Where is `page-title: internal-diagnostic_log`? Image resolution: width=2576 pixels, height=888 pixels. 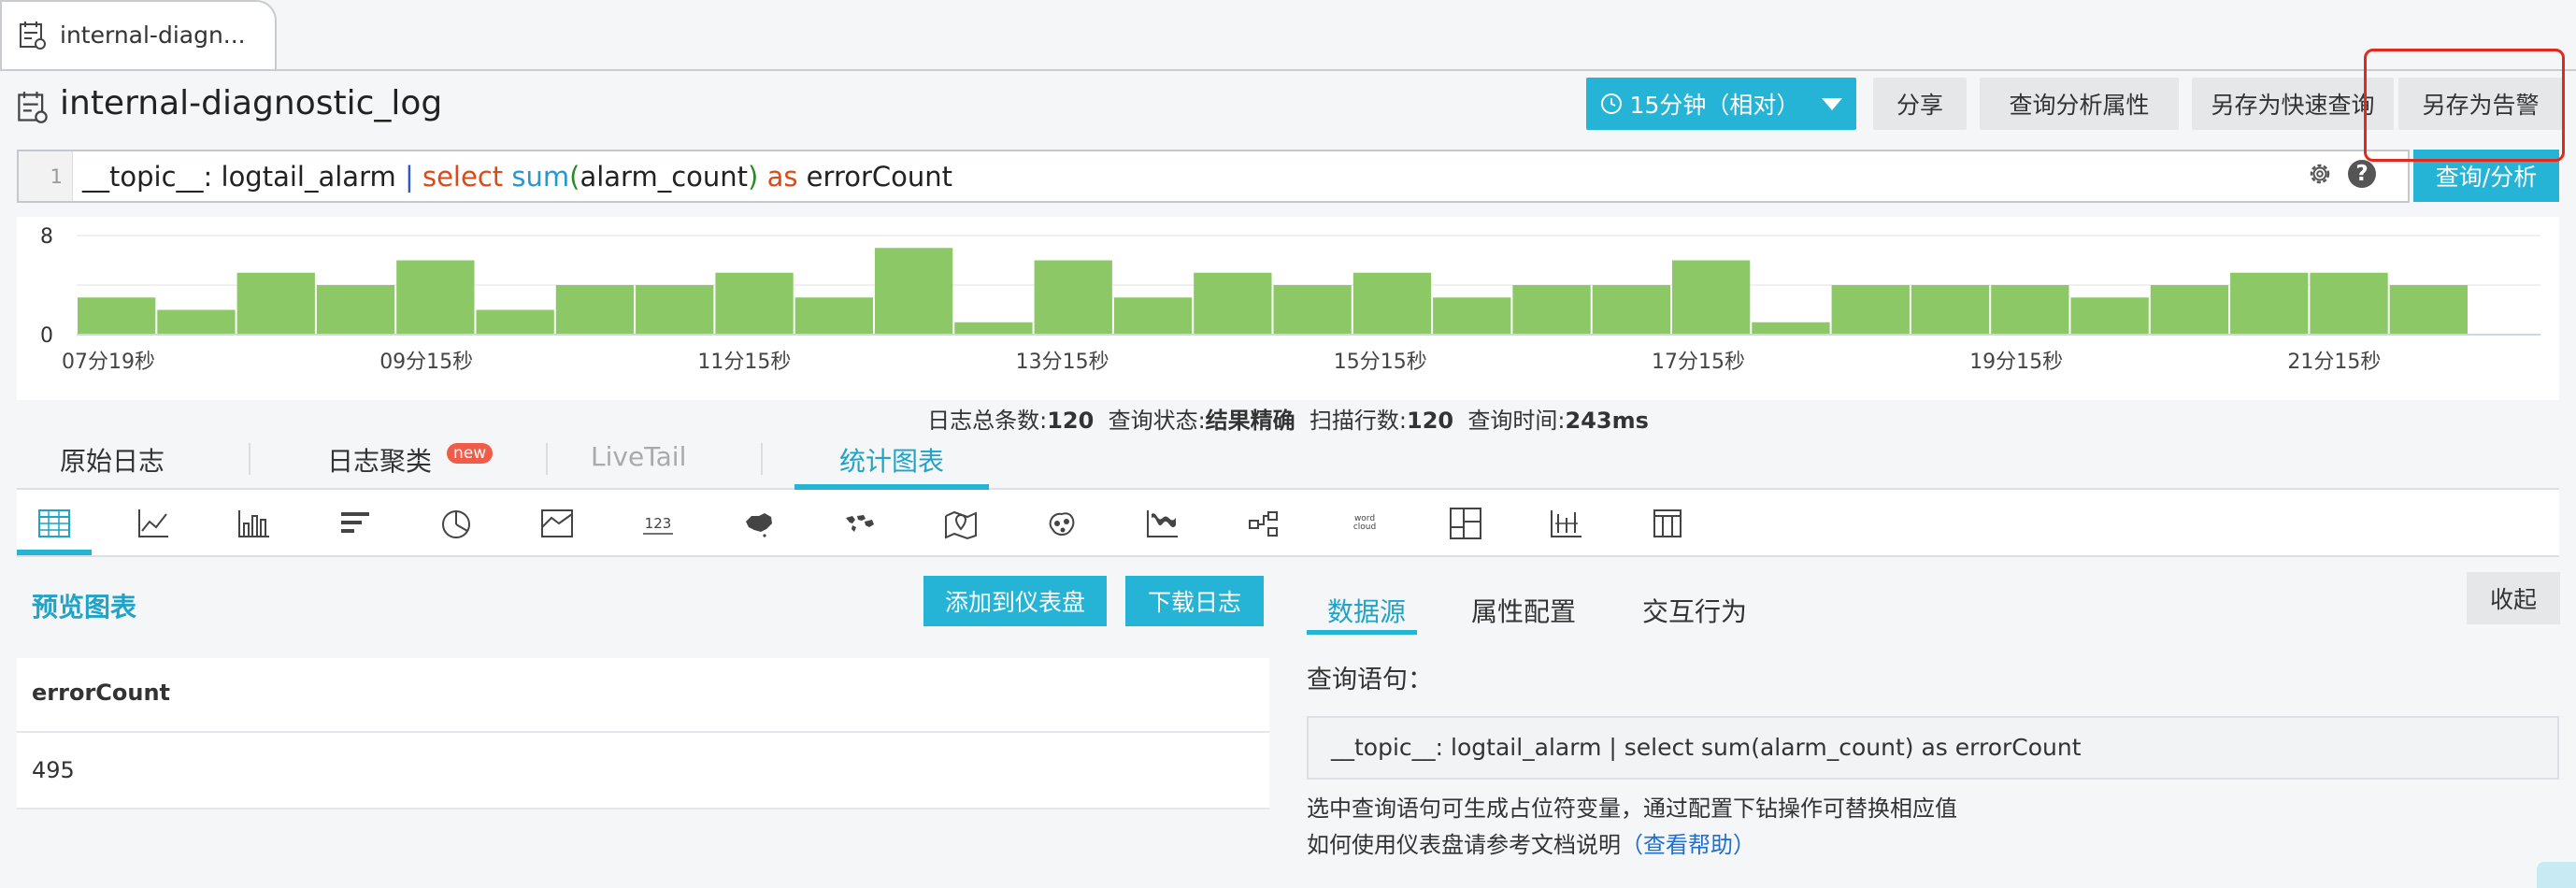 page-title: internal-diagnostic_log is located at coordinates (251, 103).